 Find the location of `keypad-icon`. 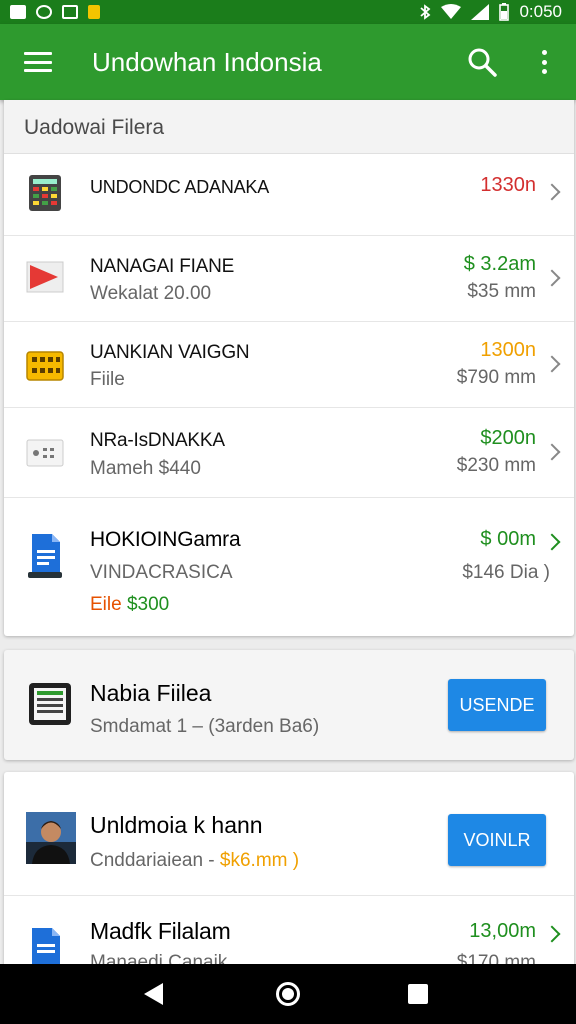

keypad-icon is located at coordinates (45, 366).